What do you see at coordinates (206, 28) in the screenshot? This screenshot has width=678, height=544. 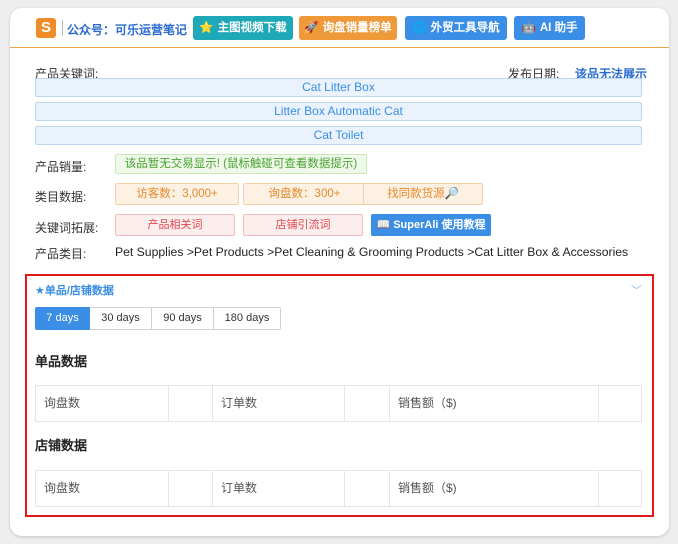 I see `star-icon: ⭐` at bounding box center [206, 28].